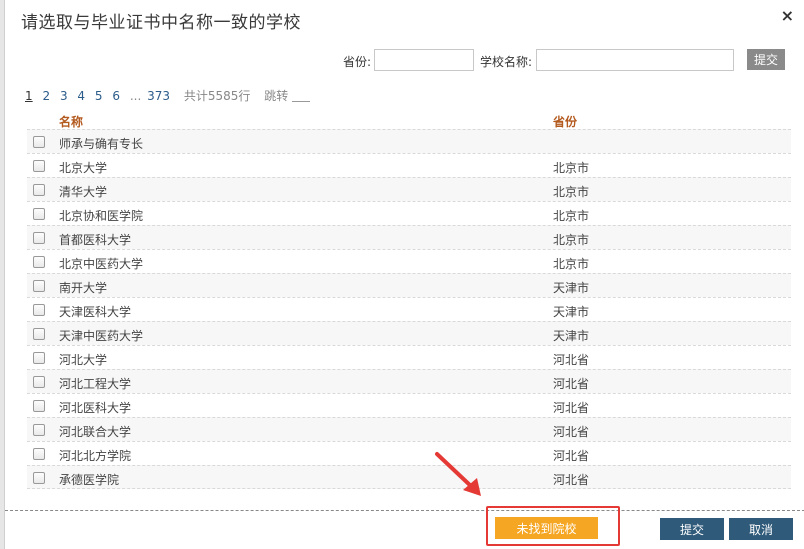  I want to click on table-row: 河北北方学院 河北省, so click(409, 453).